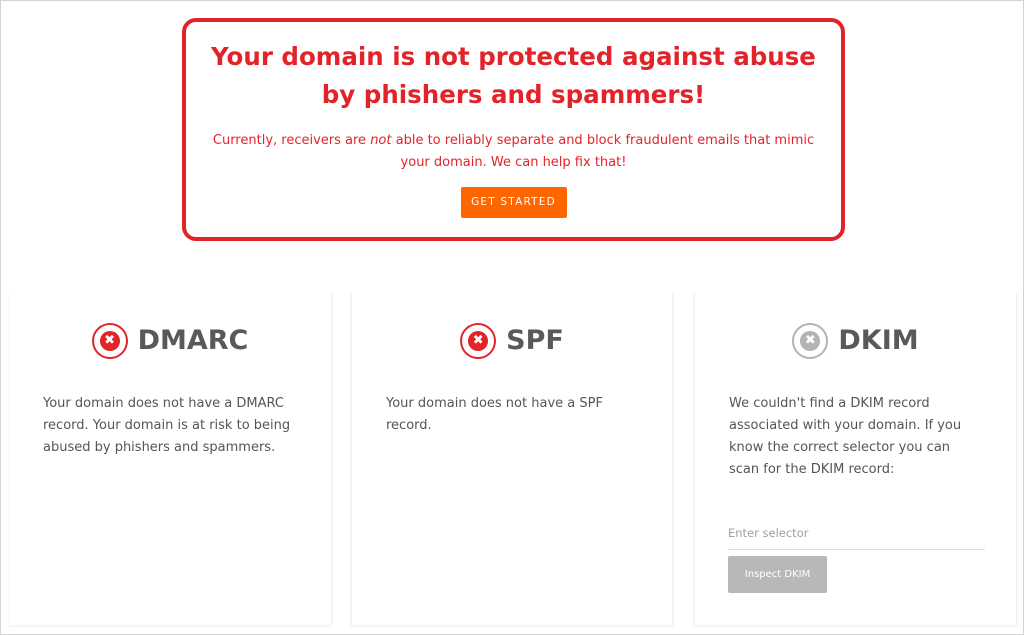 The width and height of the screenshot is (1024, 635). What do you see at coordinates (513, 202) in the screenshot?
I see `get-started-button: GET STARTED` at bounding box center [513, 202].